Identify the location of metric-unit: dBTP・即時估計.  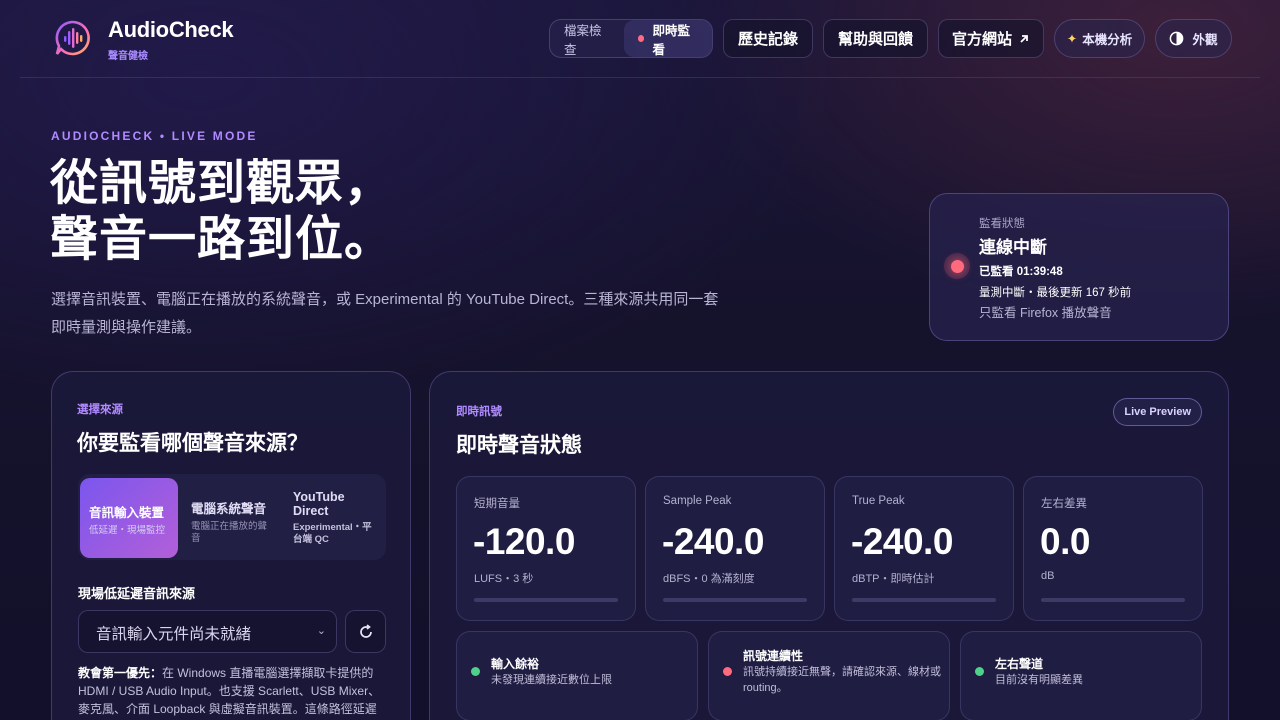
(893, 579).